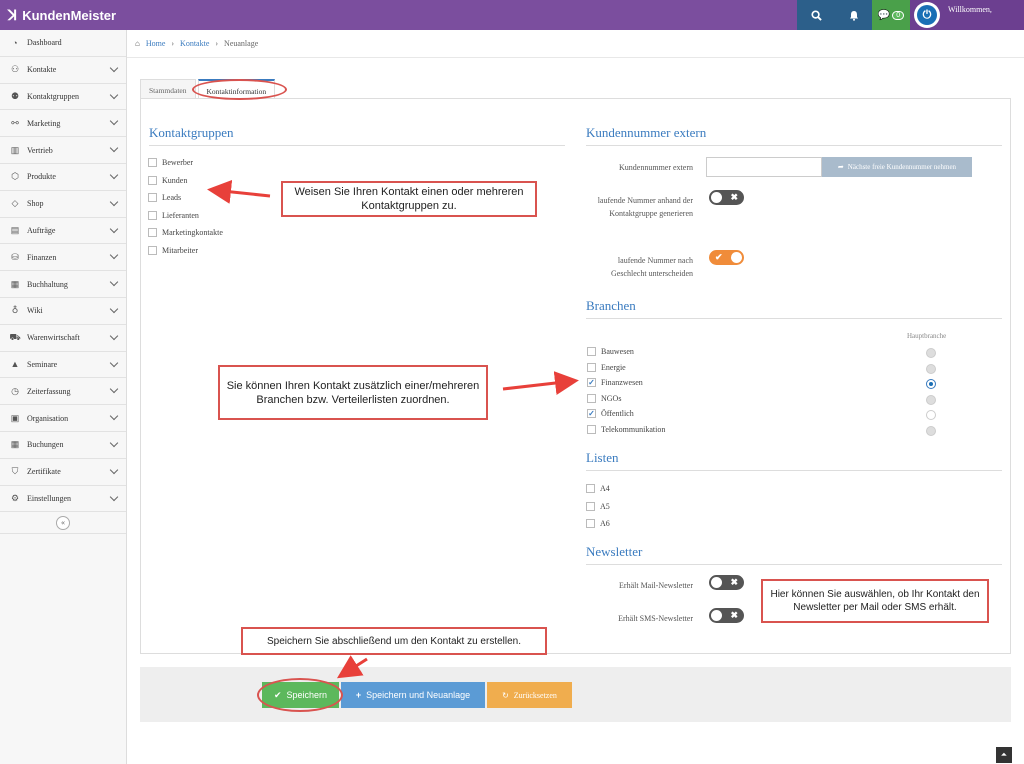  I want to click on sidebar-item-kontakte: ⚇ Kontakte, so click(63, 70).